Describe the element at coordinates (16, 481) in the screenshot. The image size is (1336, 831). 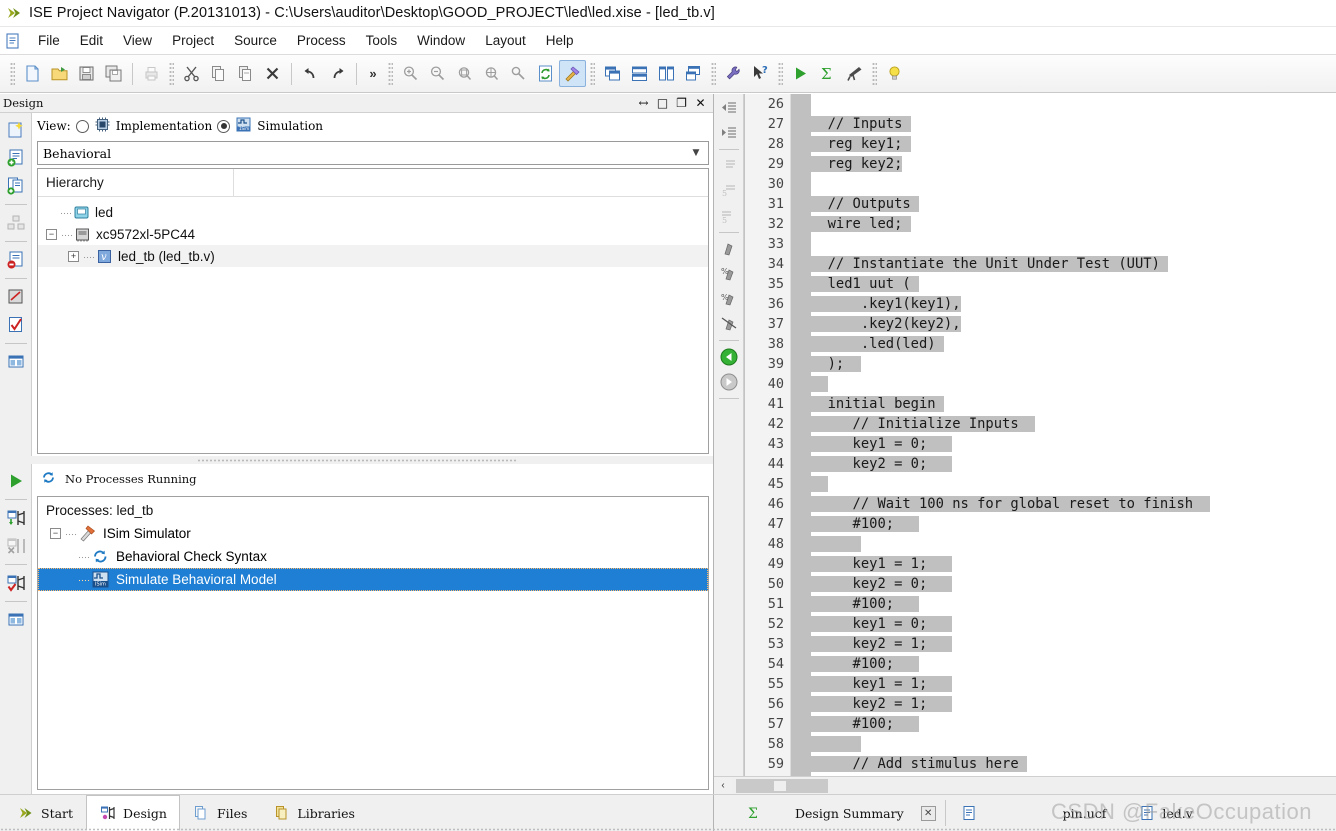
I see `run-process-icon` at that location.